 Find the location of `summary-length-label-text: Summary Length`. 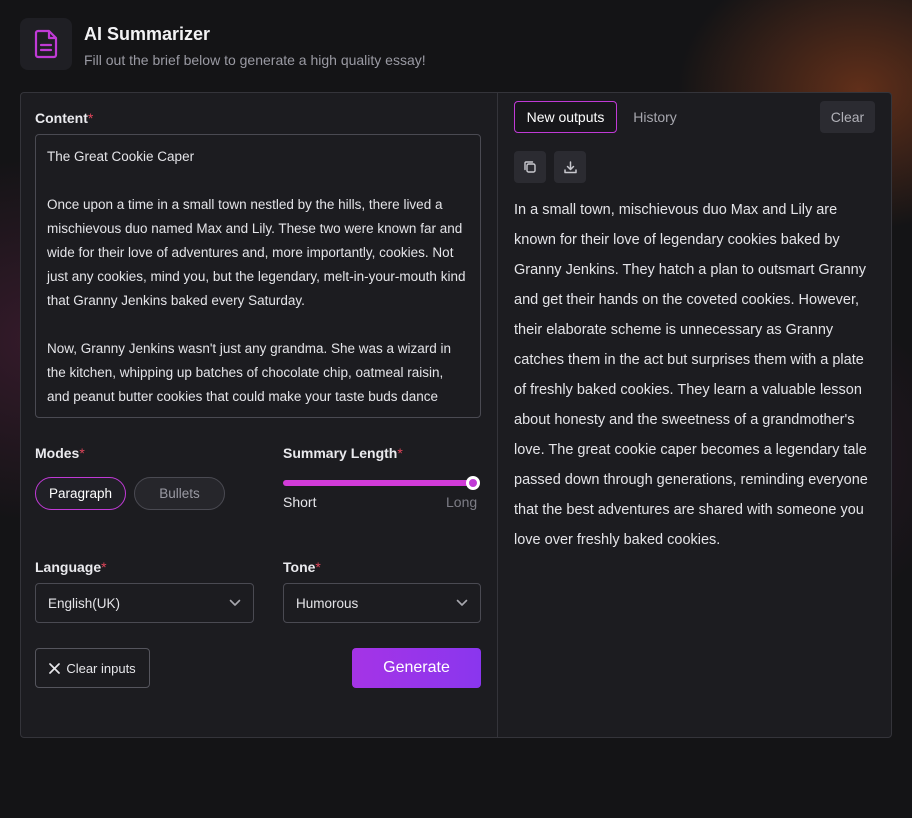

summary-length-label-text: Summary Length is located at coordinates (340, 453).